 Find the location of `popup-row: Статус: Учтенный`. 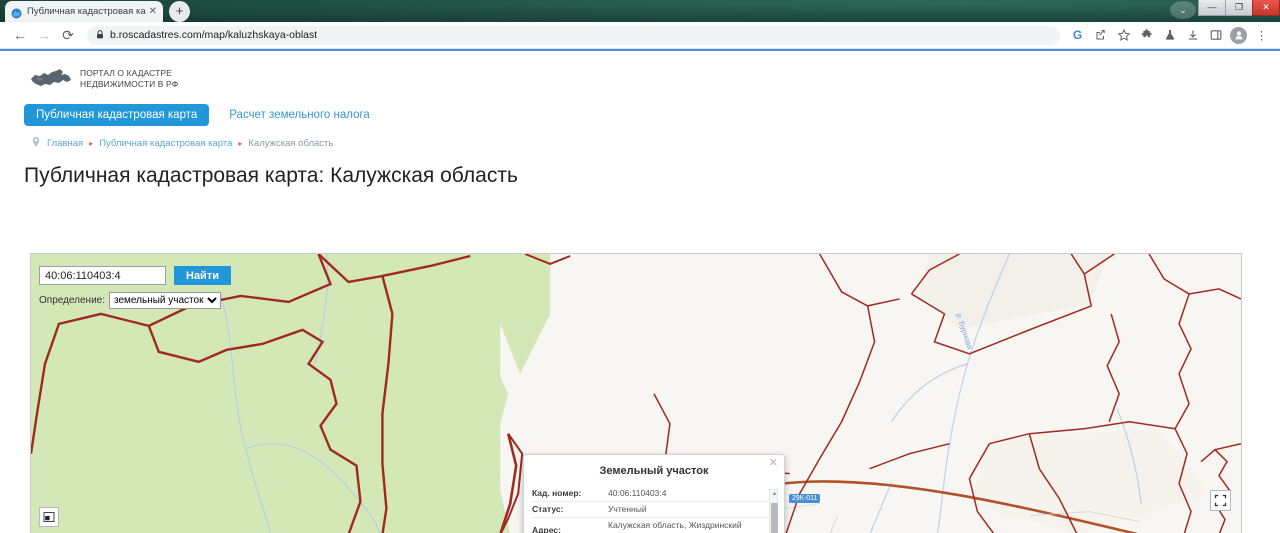

popup-row: Статус: Учтенный is located at coordinates (656, 509).